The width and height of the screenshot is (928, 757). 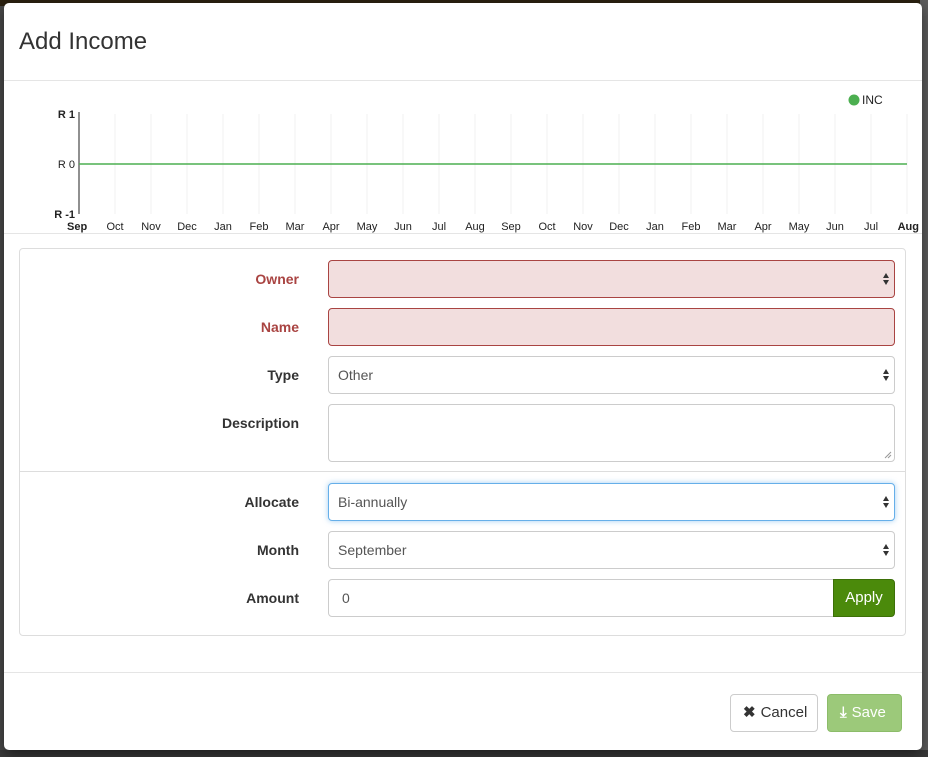 I want to click on apply-button: Apply, so click(x=864, y=598).